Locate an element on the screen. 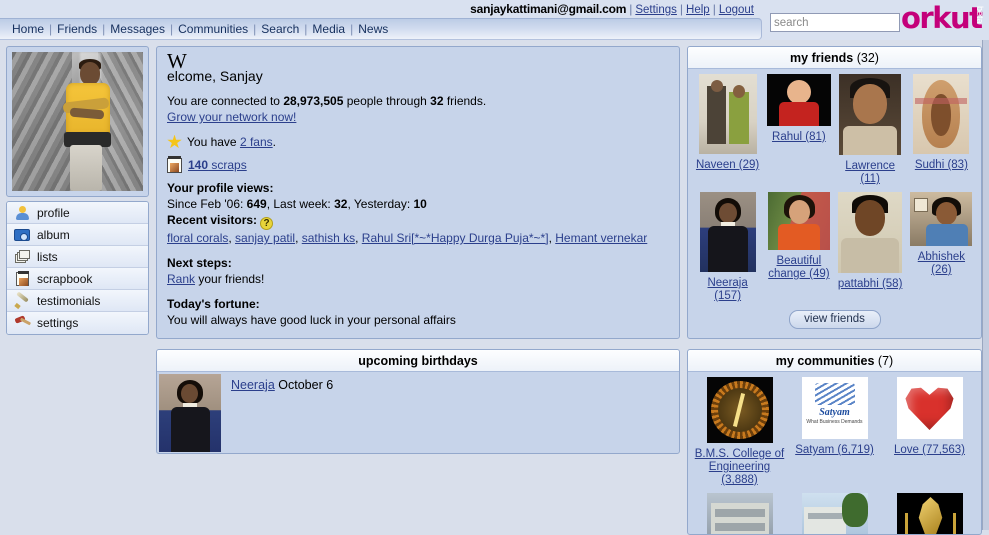 This screenshot has height=535, width=989. sidebar-item-settings: settings is located at coordinates (77, 323).